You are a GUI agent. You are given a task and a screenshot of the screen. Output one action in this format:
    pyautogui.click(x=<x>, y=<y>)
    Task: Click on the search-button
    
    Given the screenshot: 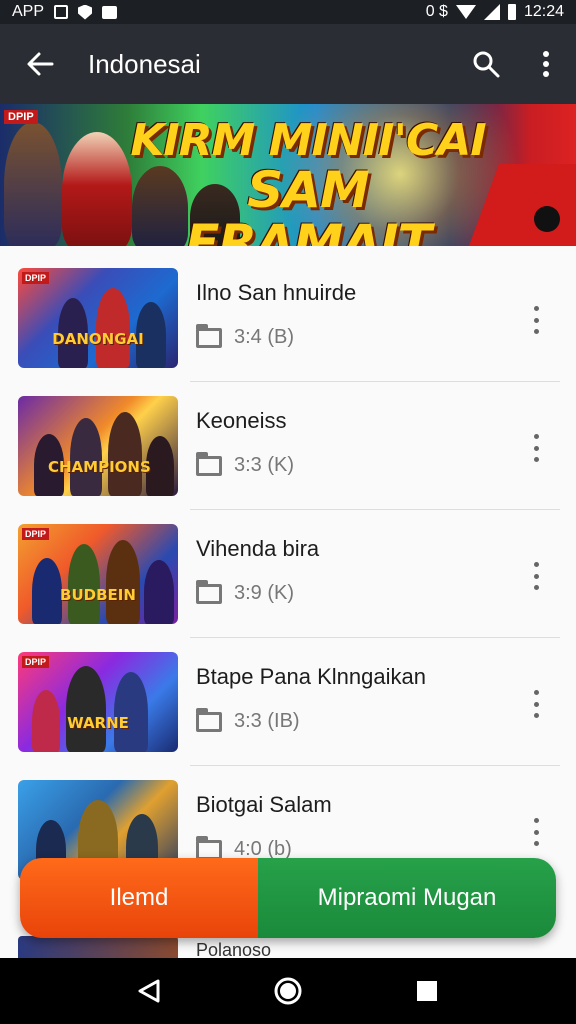 What is the action you would take?
    pyautogui.click(x=486, y=64)
    